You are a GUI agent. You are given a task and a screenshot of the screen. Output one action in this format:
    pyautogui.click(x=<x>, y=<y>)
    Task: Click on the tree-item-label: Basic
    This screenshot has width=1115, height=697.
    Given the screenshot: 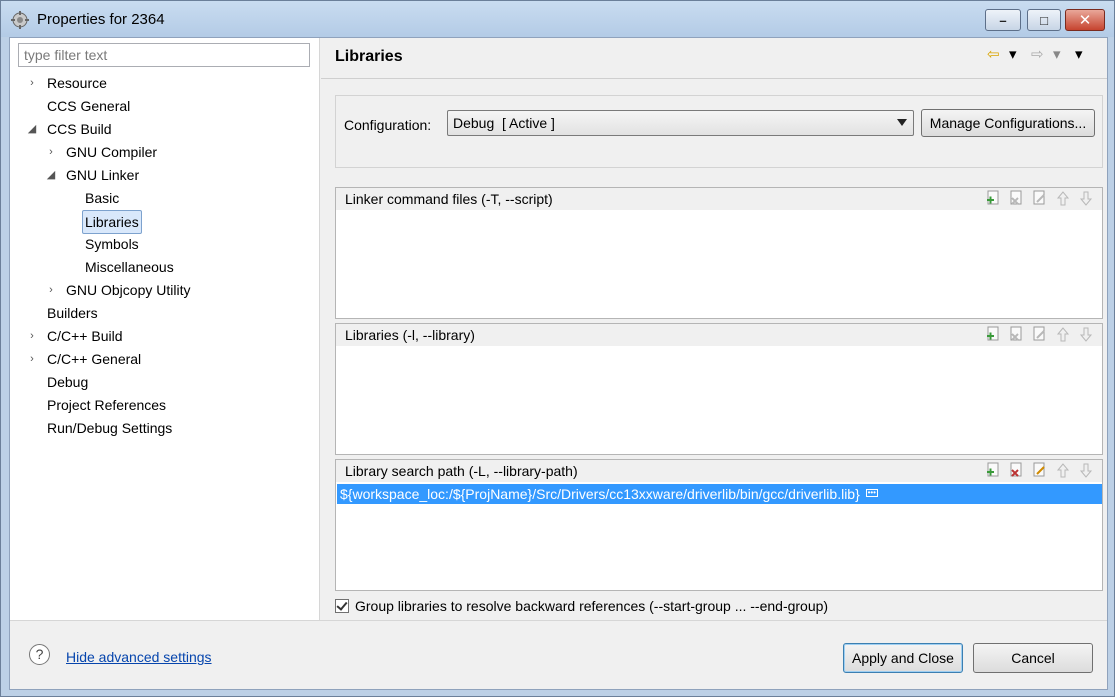 What is the action you would take?
    pyautogui.click(x=102, y=198)
    